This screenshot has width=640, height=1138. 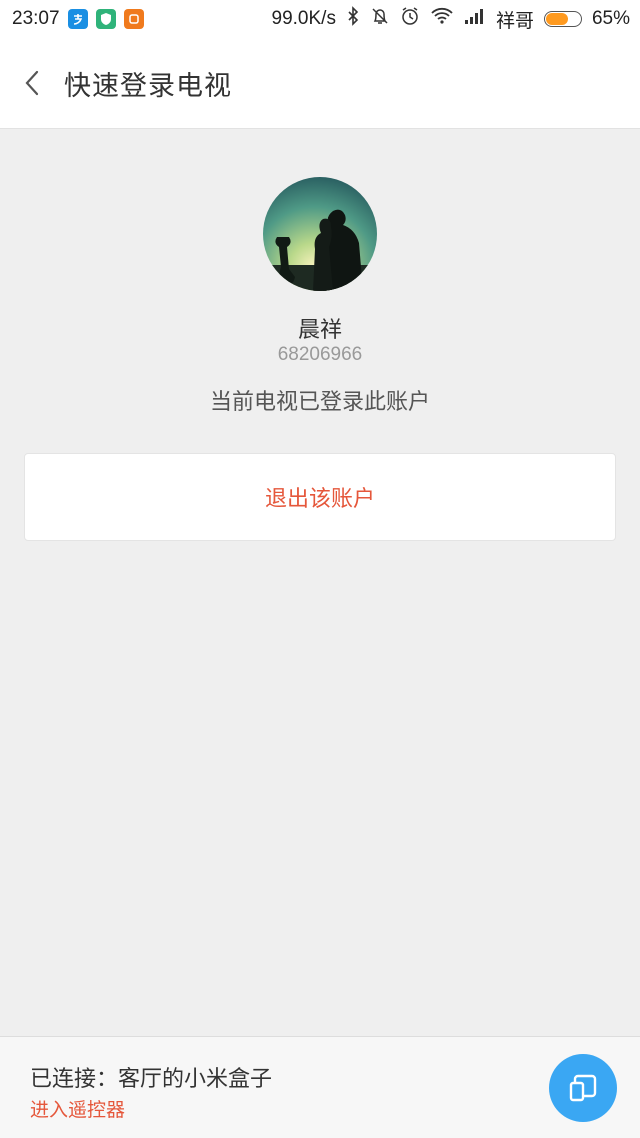 I want to click on carrier-name: 祥哥, so click(x=514, y=21).